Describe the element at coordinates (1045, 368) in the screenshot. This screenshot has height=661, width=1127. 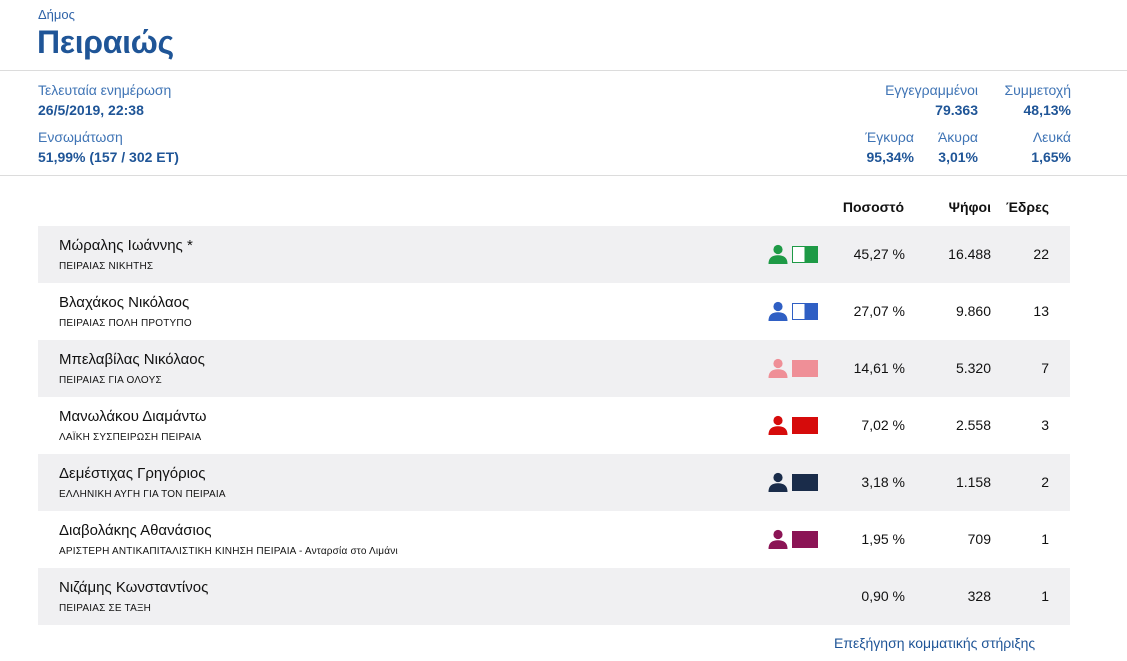
I see `seats-cell: 7` at that location.